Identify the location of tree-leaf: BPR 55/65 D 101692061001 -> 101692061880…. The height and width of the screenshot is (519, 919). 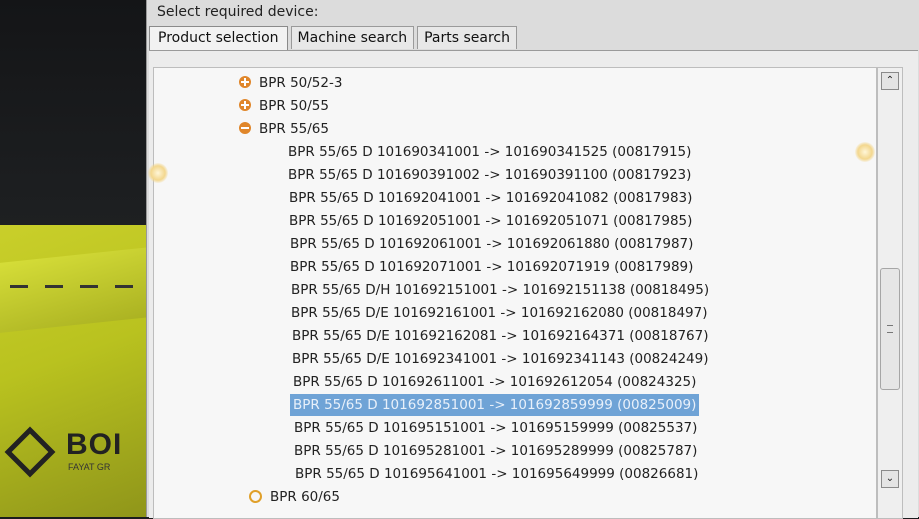
(491, 244).